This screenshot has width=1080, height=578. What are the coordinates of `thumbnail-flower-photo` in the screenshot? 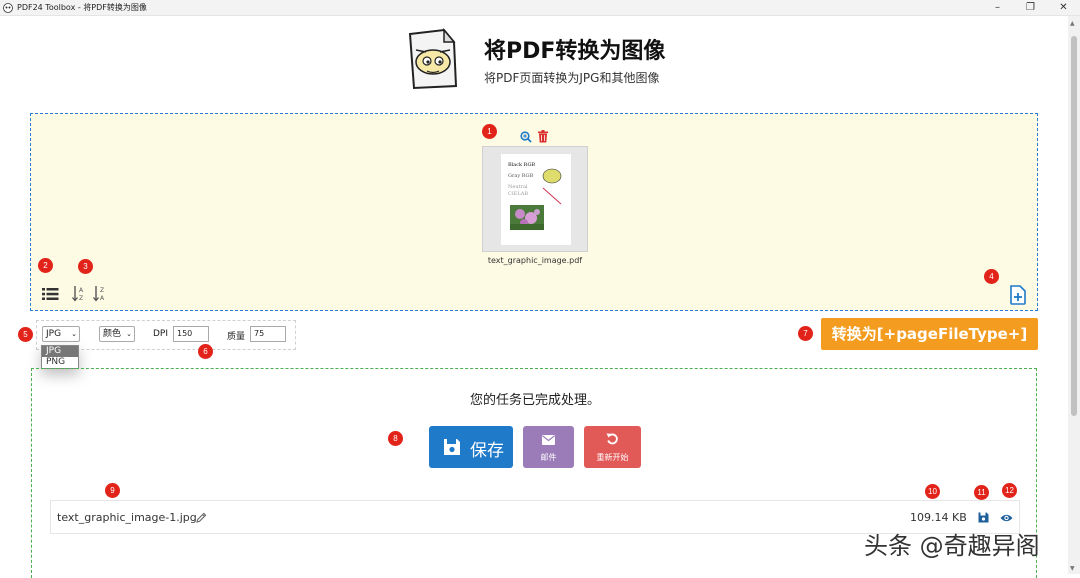 It's located at (527, 217).